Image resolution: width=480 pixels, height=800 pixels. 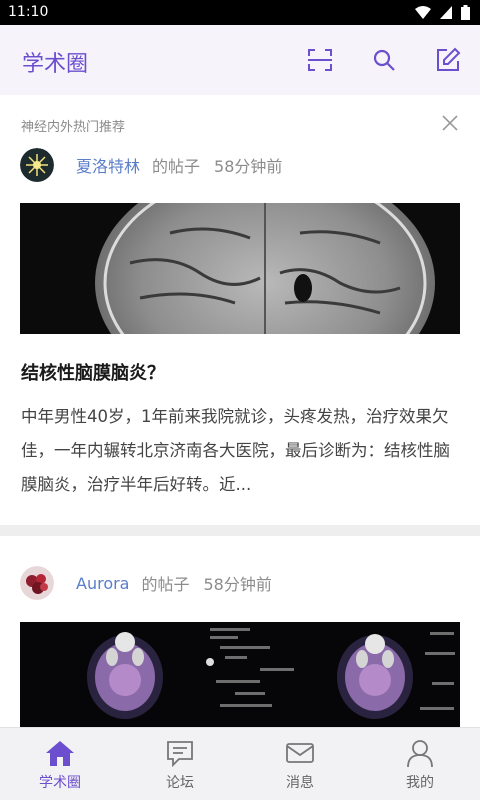 I want to click on edit-icon, so click(x=449, y=59).